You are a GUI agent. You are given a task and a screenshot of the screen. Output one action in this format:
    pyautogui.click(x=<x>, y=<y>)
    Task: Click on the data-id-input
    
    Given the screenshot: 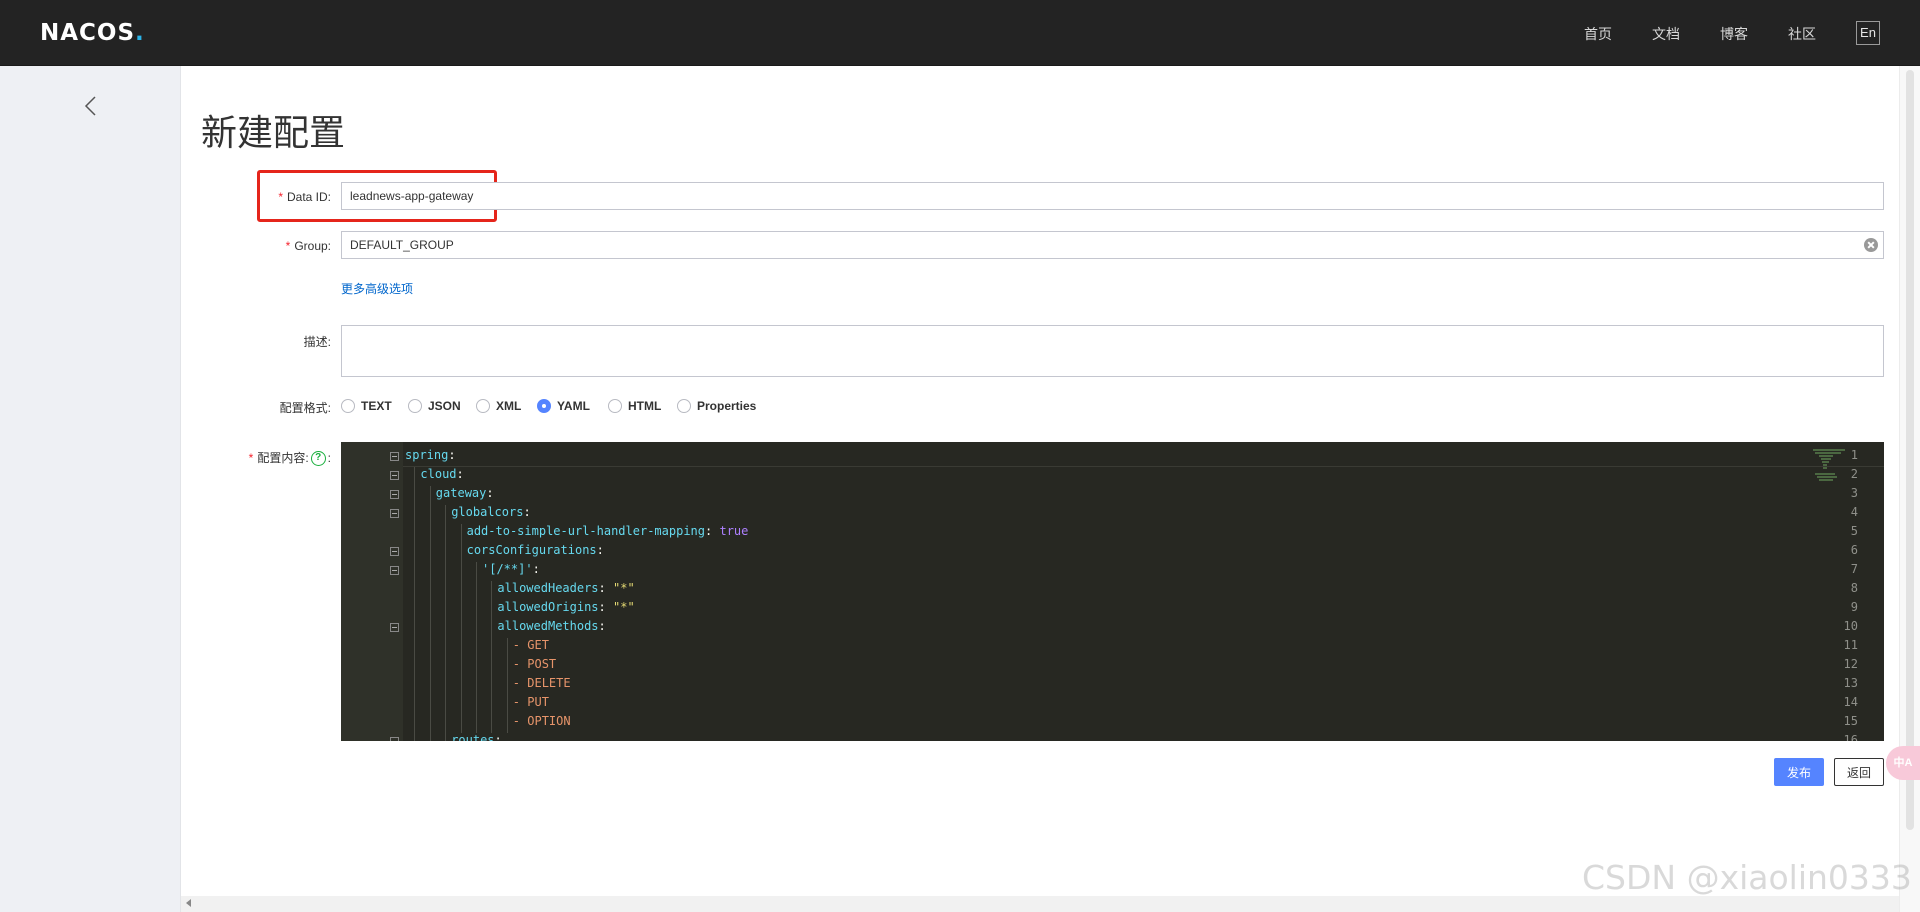 What is the action you would take?
    pyautogui.click(x=1112, y=196)
    